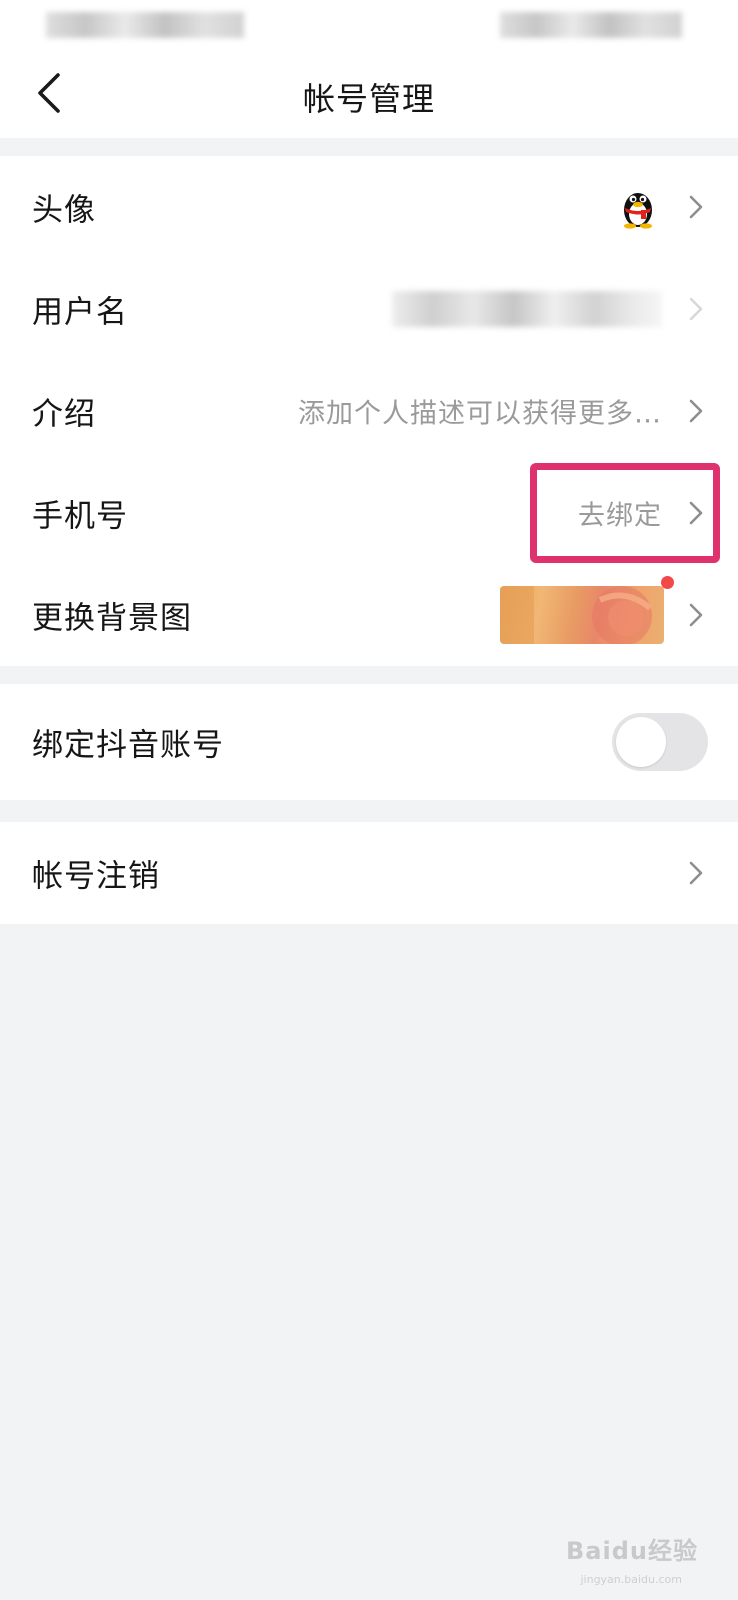 Image resolution: width=738 pixels, height=1600 pixels. What do you see at coordinates (638, 211) in the screenshot?
I see `qq-penguin-avatar-icon` at bounding box center [638, 211].